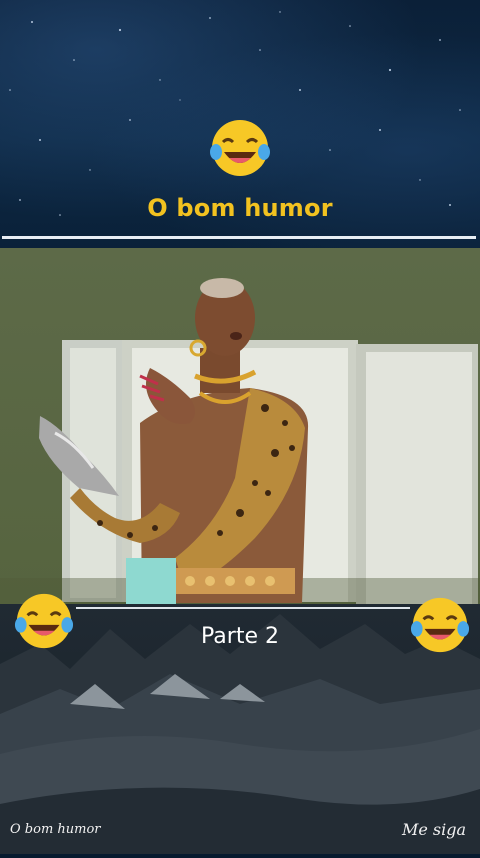 The height and width of the screenshot is (858, 480). I want to click on watermark-channel-name: O bom humor, so click(55, 829).